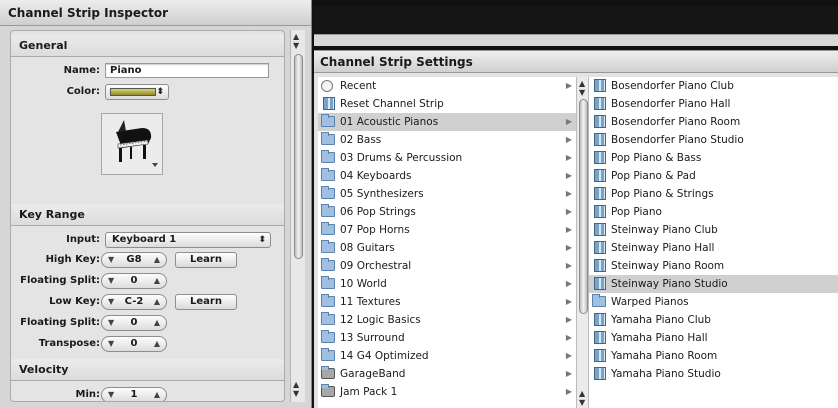 The width and height of the screenshot is (838, 408). What do you see at coordinates (713, 194) in the screenshot?
I see `preset-item: Pop Piano & Strings` at bounding box center [713, 194].